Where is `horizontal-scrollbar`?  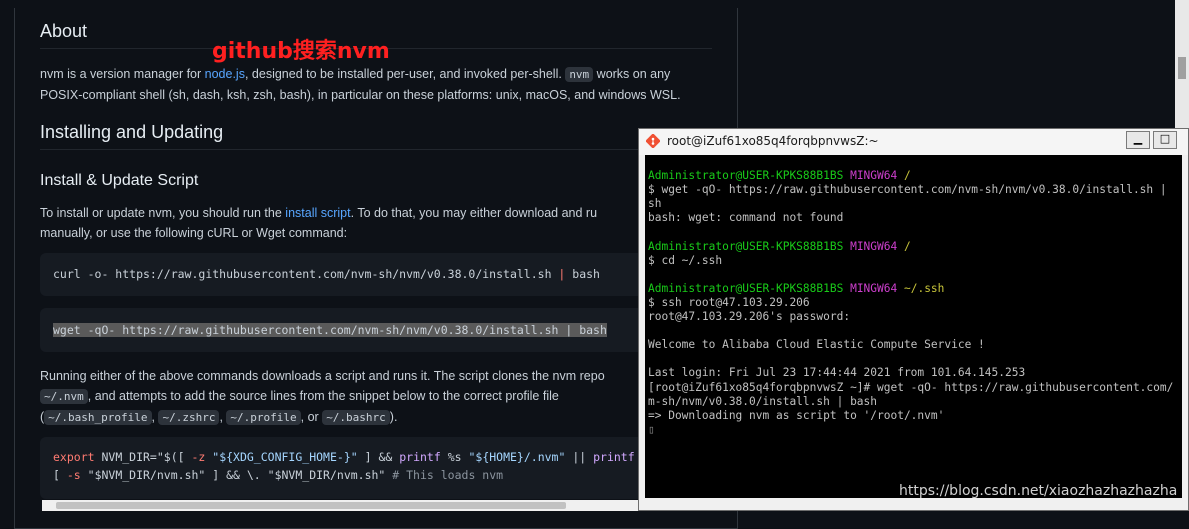
horizontal-scrollbar is located at coordinates (376, 505).